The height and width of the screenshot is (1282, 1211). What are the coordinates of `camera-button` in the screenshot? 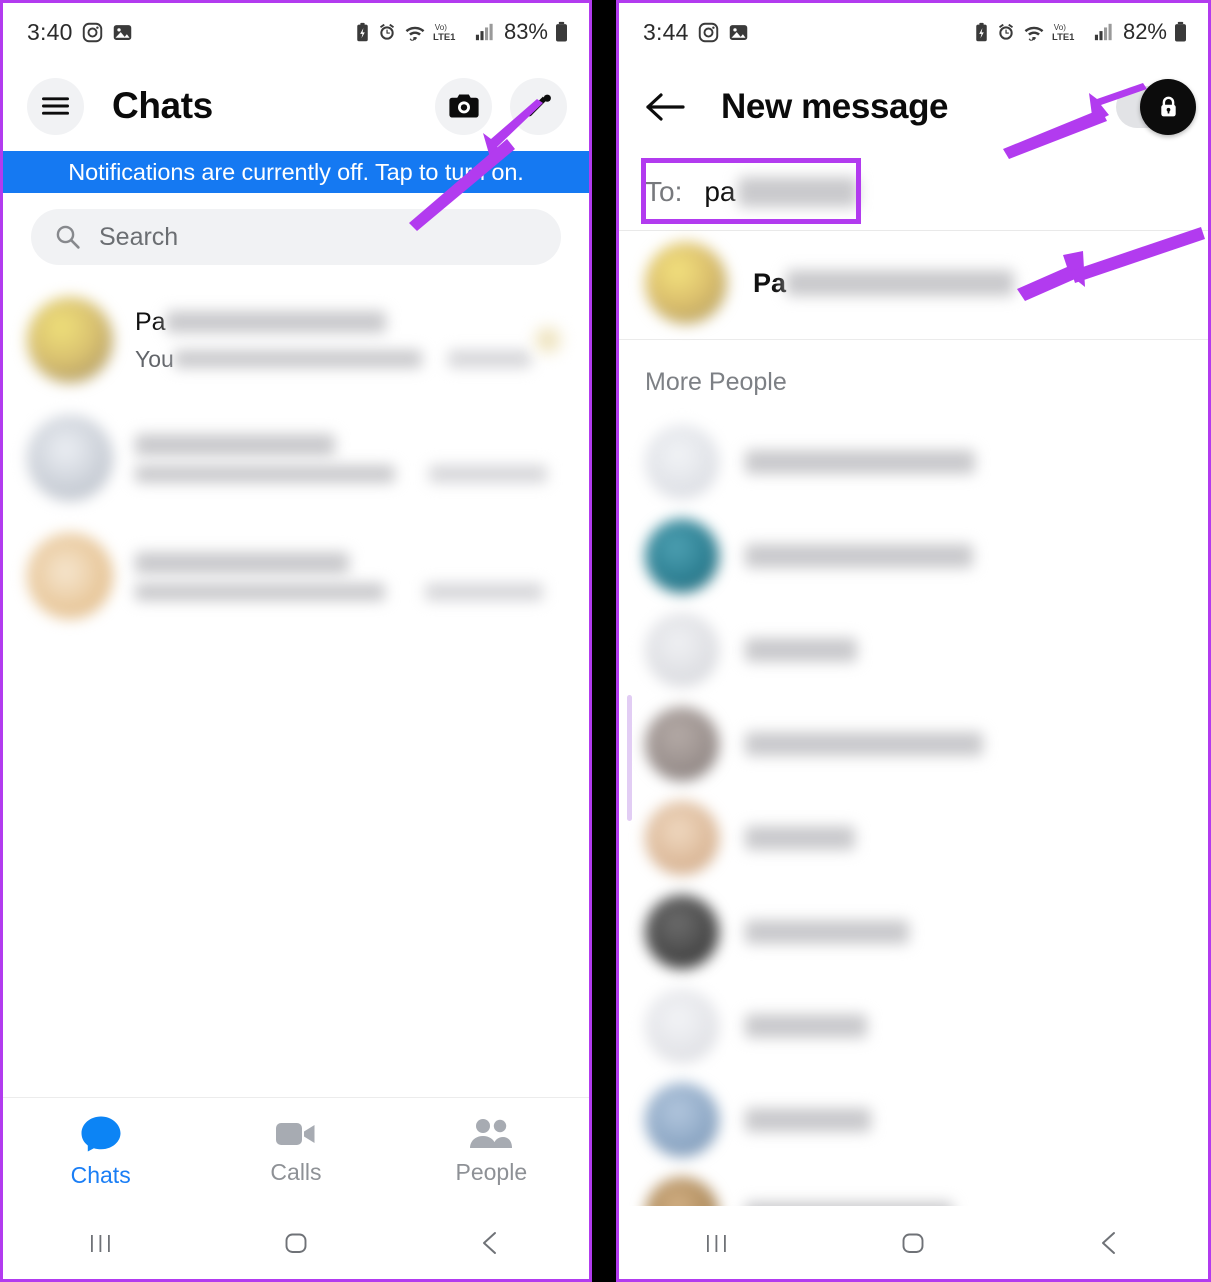 It's located at (463, 106).